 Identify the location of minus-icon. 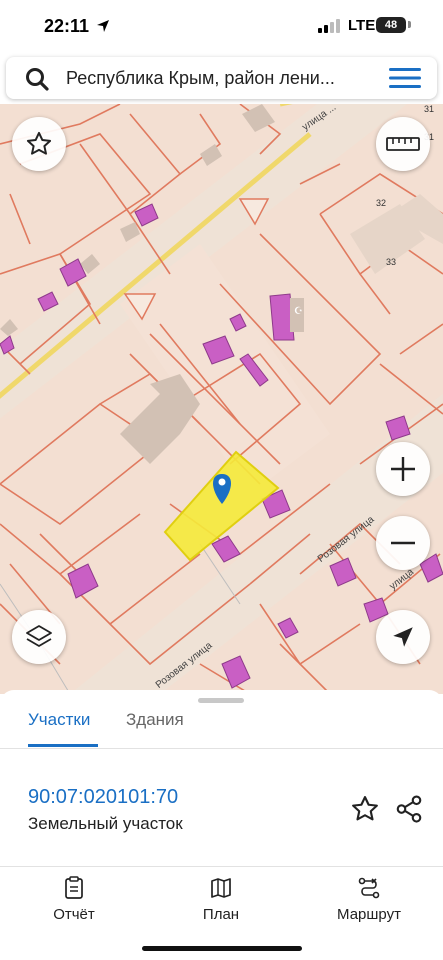
(403, 543).